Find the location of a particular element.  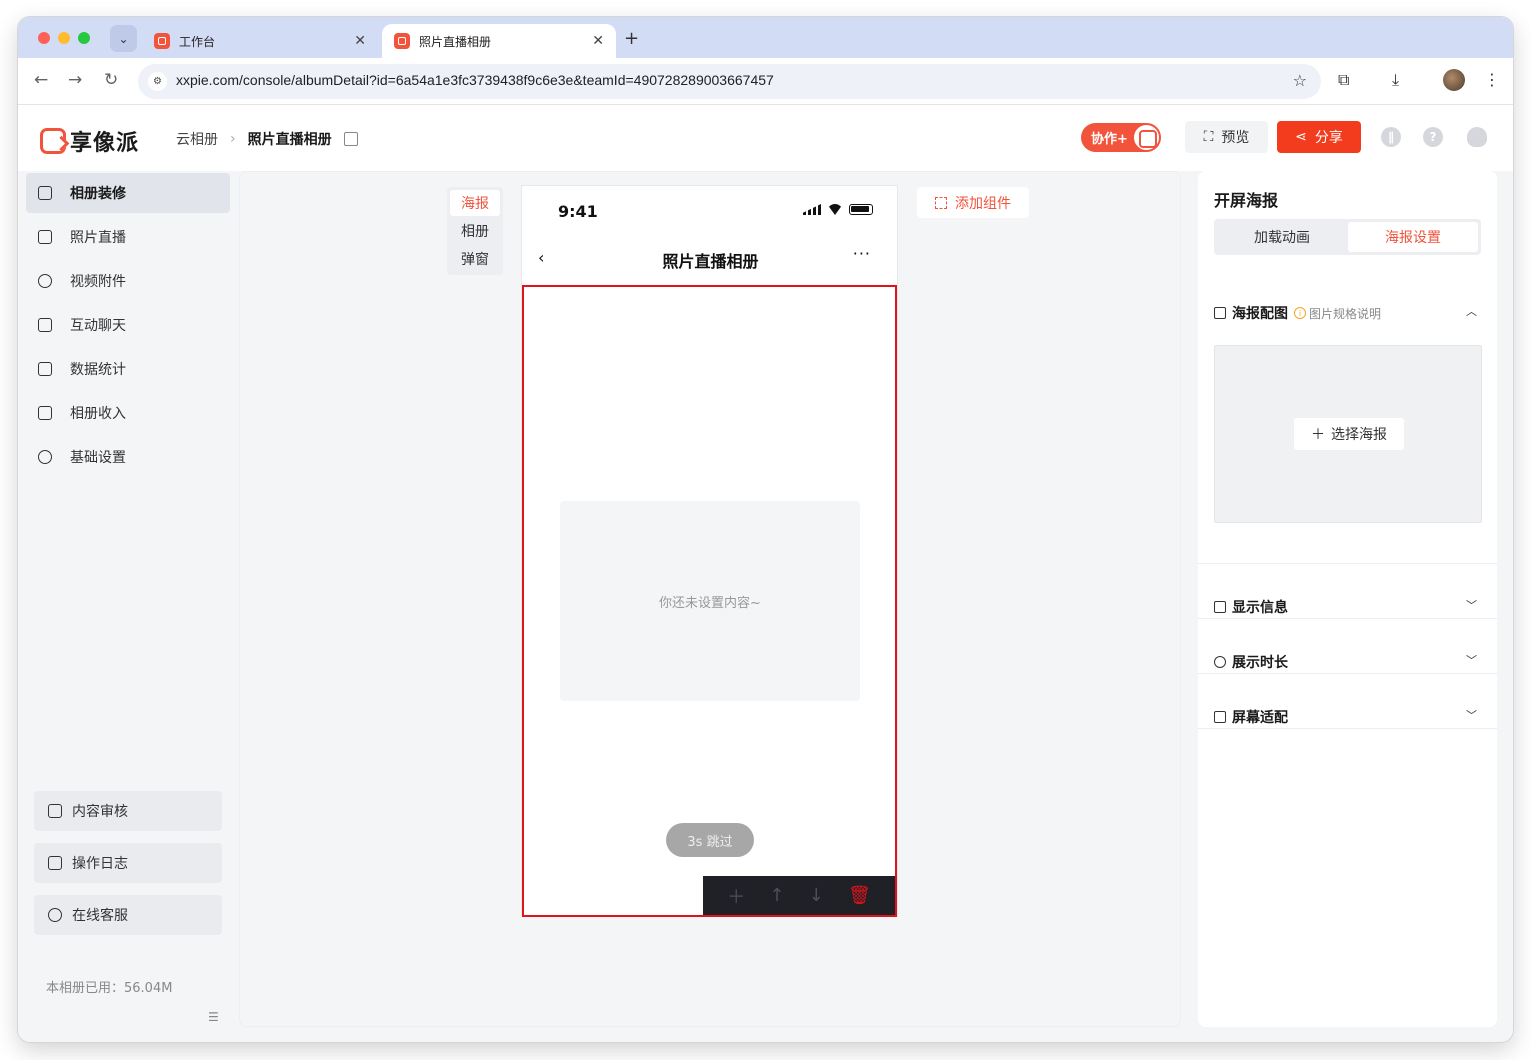

component-toolbar: ＋ ↑ ↓ 🗑 is located at coordinates (799, 895).